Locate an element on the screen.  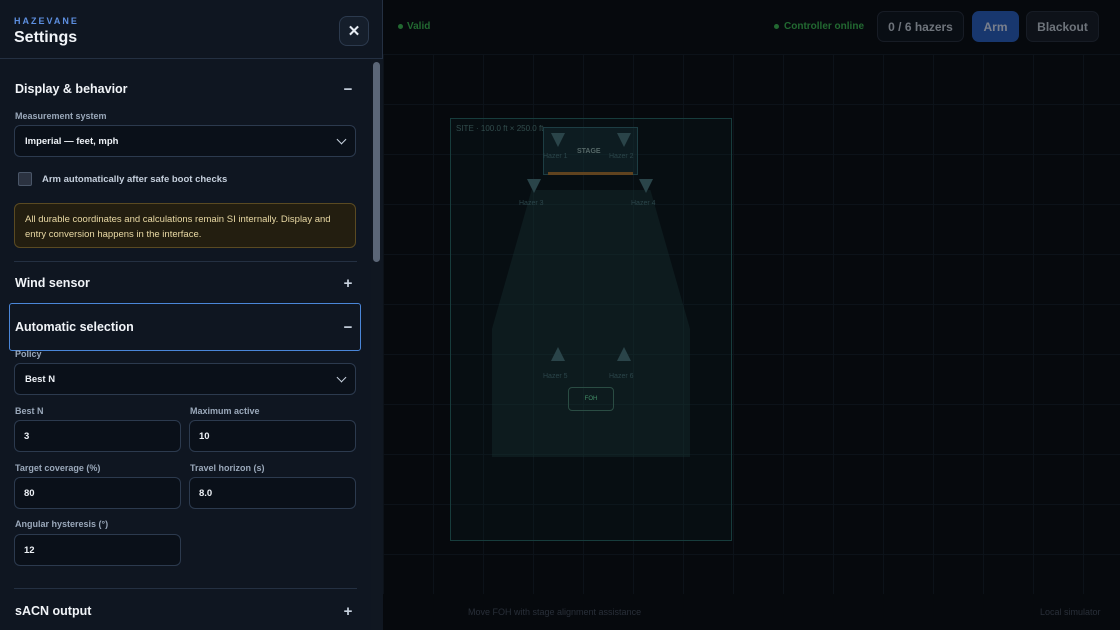
measurement-system-select: Imperial — feet, mph is located at coordinates (185, 141).